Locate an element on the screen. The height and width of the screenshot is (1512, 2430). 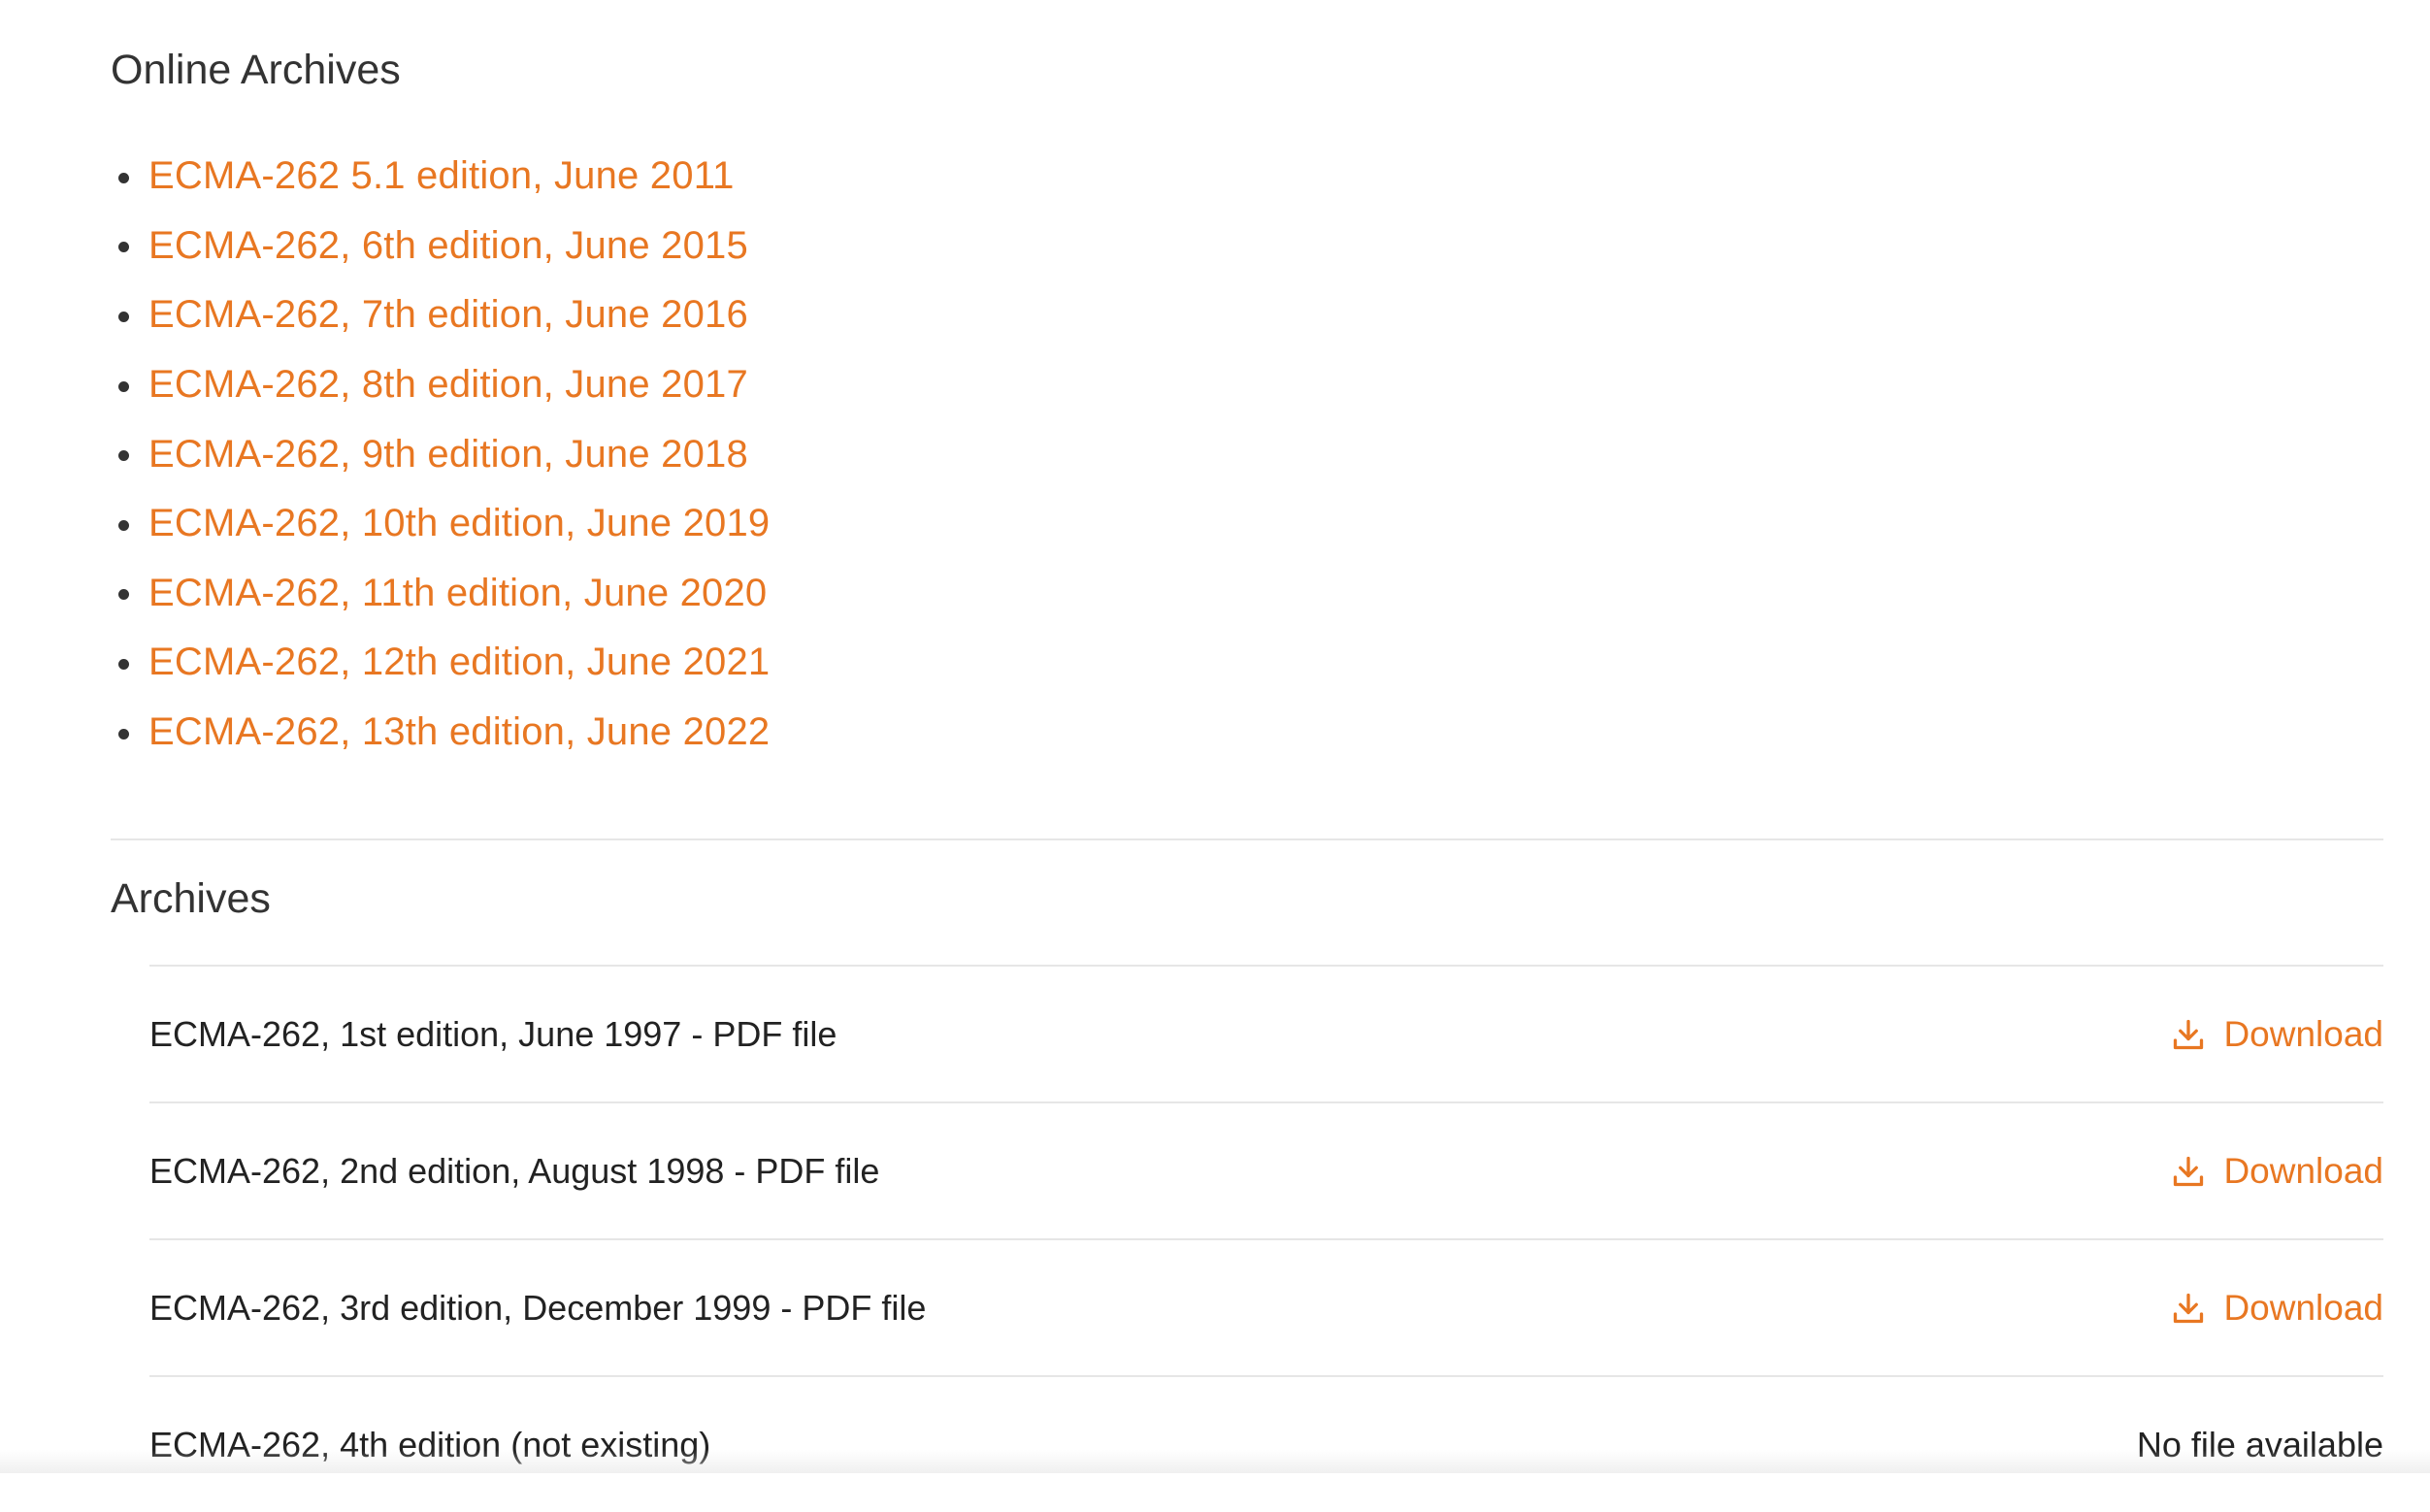
edition-link-12: ECMA-262, 12th edition, June 2021 is located at coordinates (459, 662).